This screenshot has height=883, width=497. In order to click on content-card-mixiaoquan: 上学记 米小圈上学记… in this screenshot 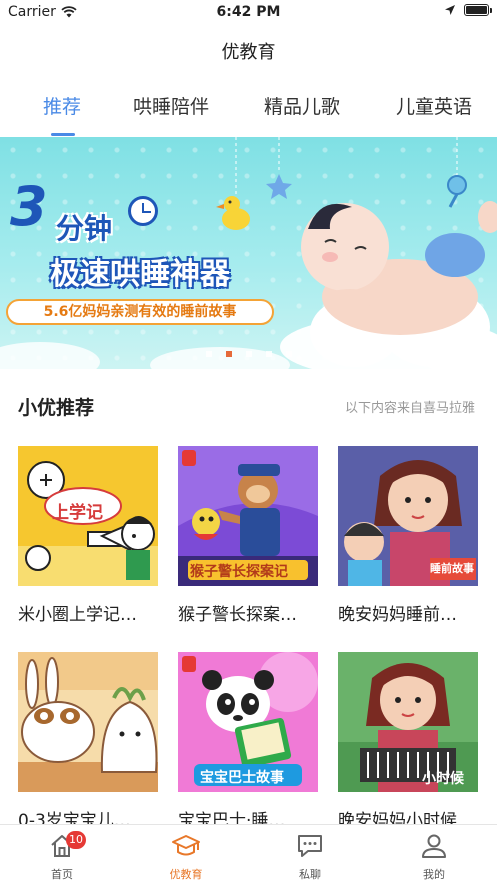, I will do `click(88, 535)`.